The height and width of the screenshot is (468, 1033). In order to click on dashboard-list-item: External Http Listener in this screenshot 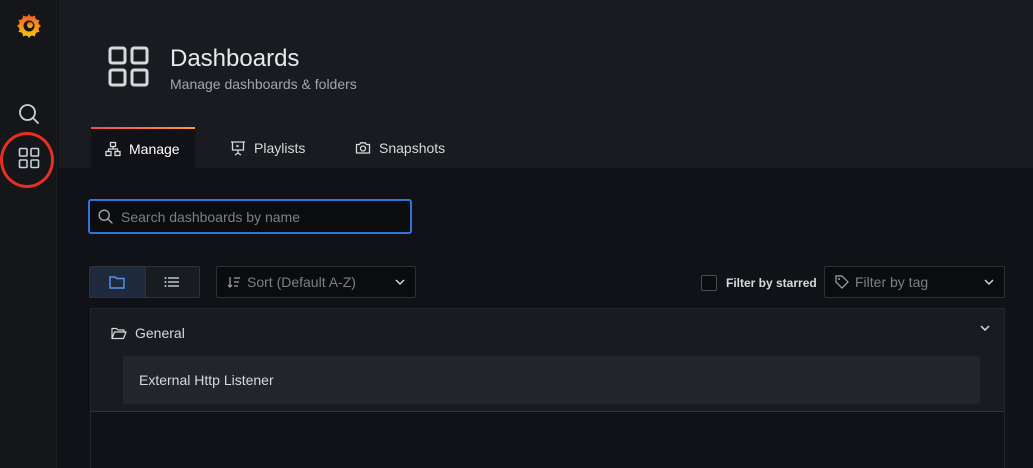, I will do `click(551, 380)`.